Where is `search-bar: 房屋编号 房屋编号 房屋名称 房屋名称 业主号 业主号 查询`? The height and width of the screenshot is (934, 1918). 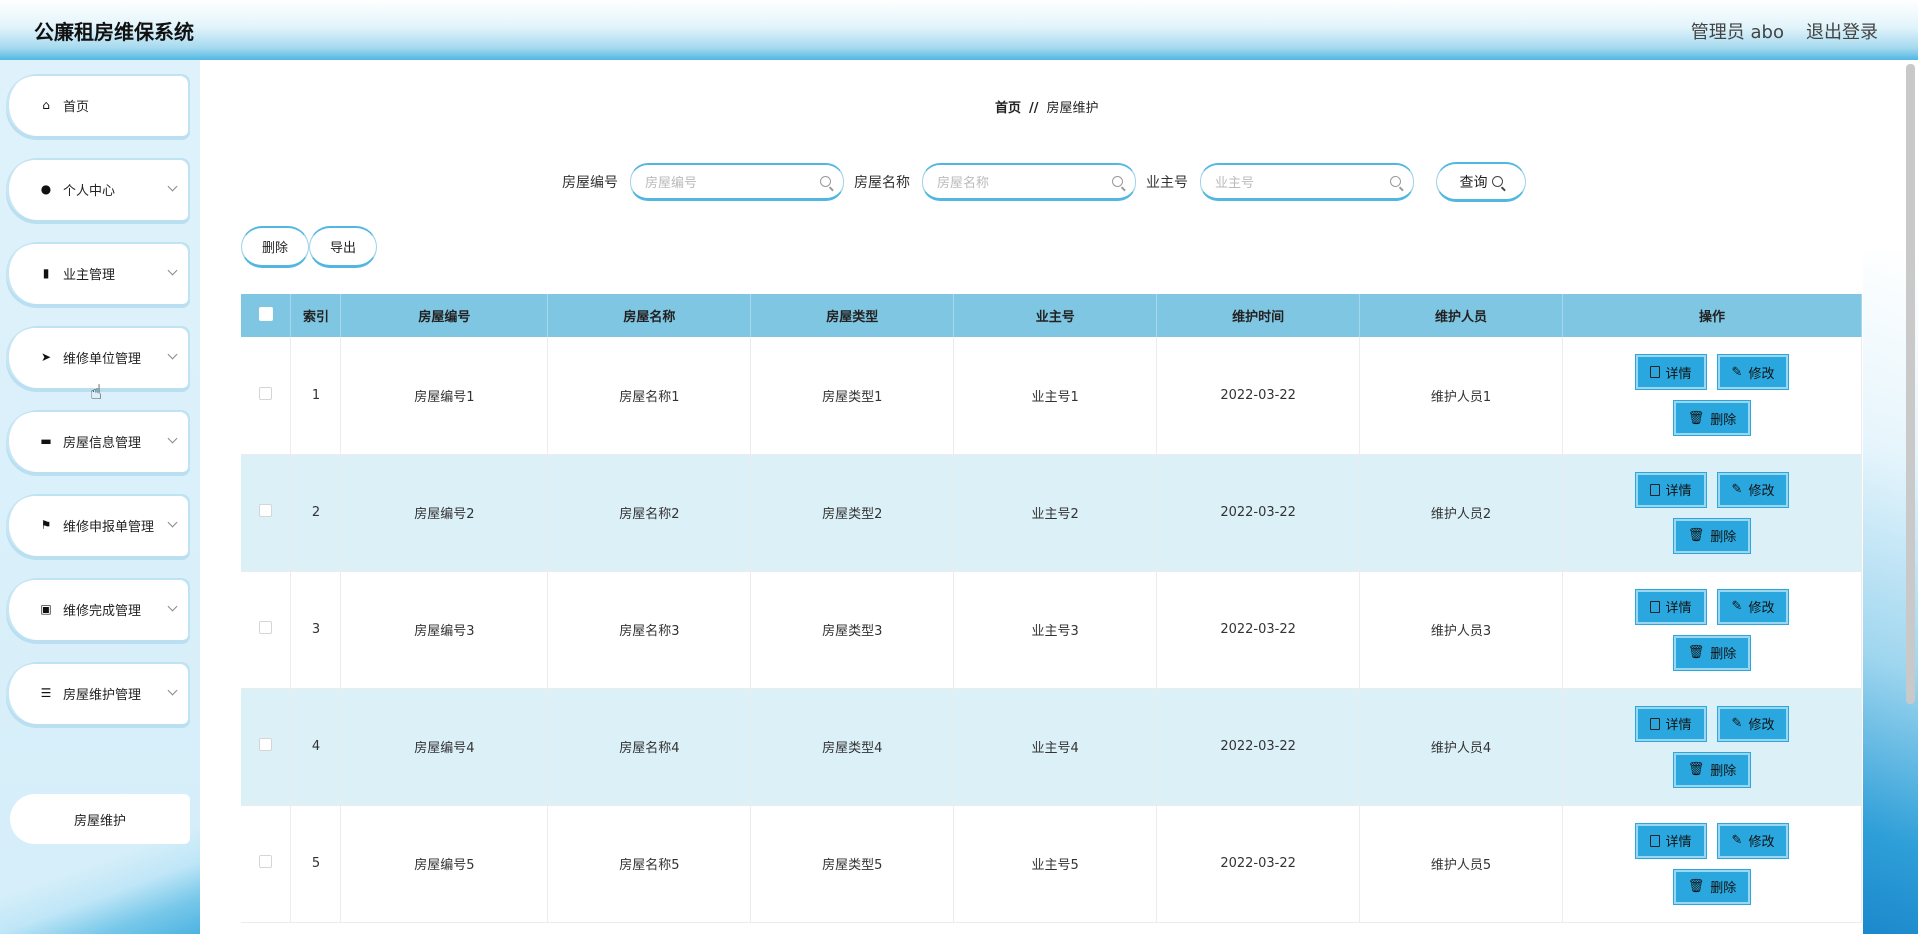
search-bar: 房屋编号 房屋编号 房屋名称 房屋名称 业主号 业主号 查询 is located at coordinates (1044, 182).